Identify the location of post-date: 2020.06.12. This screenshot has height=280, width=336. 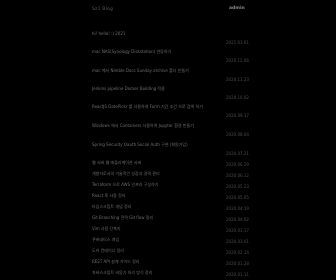
(237, 175).